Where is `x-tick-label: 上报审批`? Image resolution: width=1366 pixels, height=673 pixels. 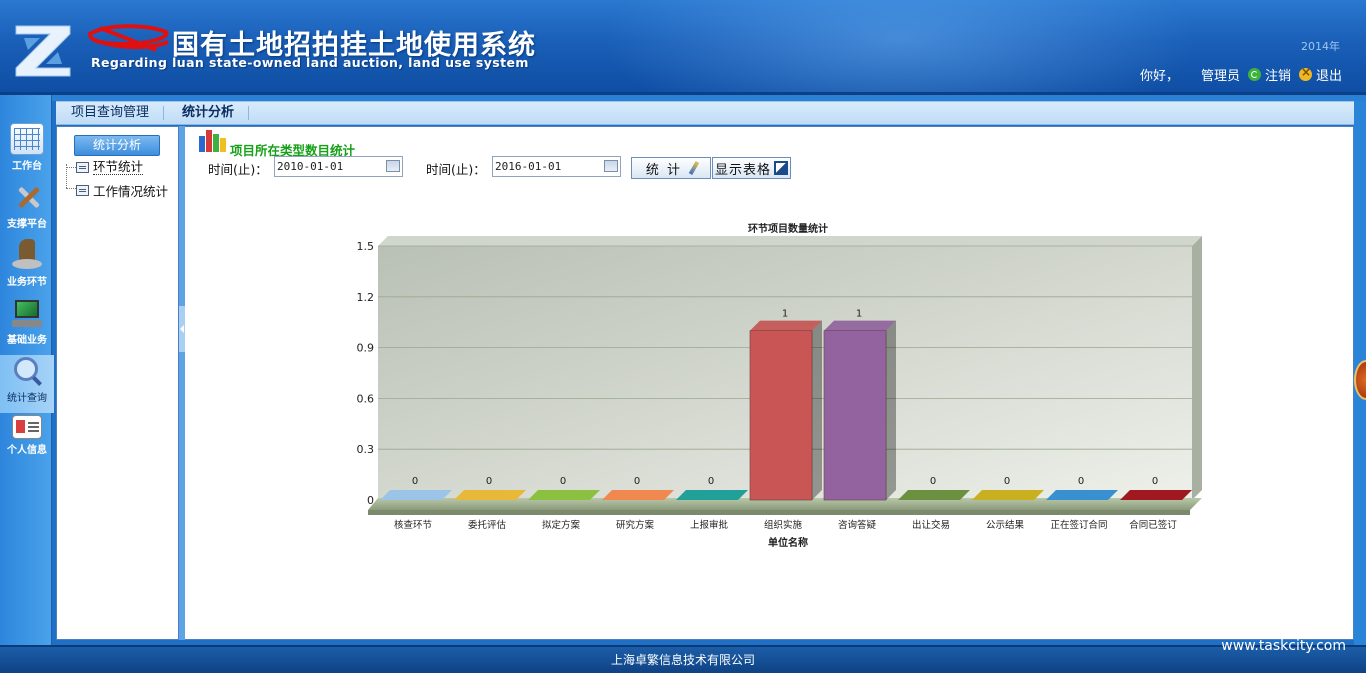
x-tick-label: 上报审批 is located at coordinates (709, 525).